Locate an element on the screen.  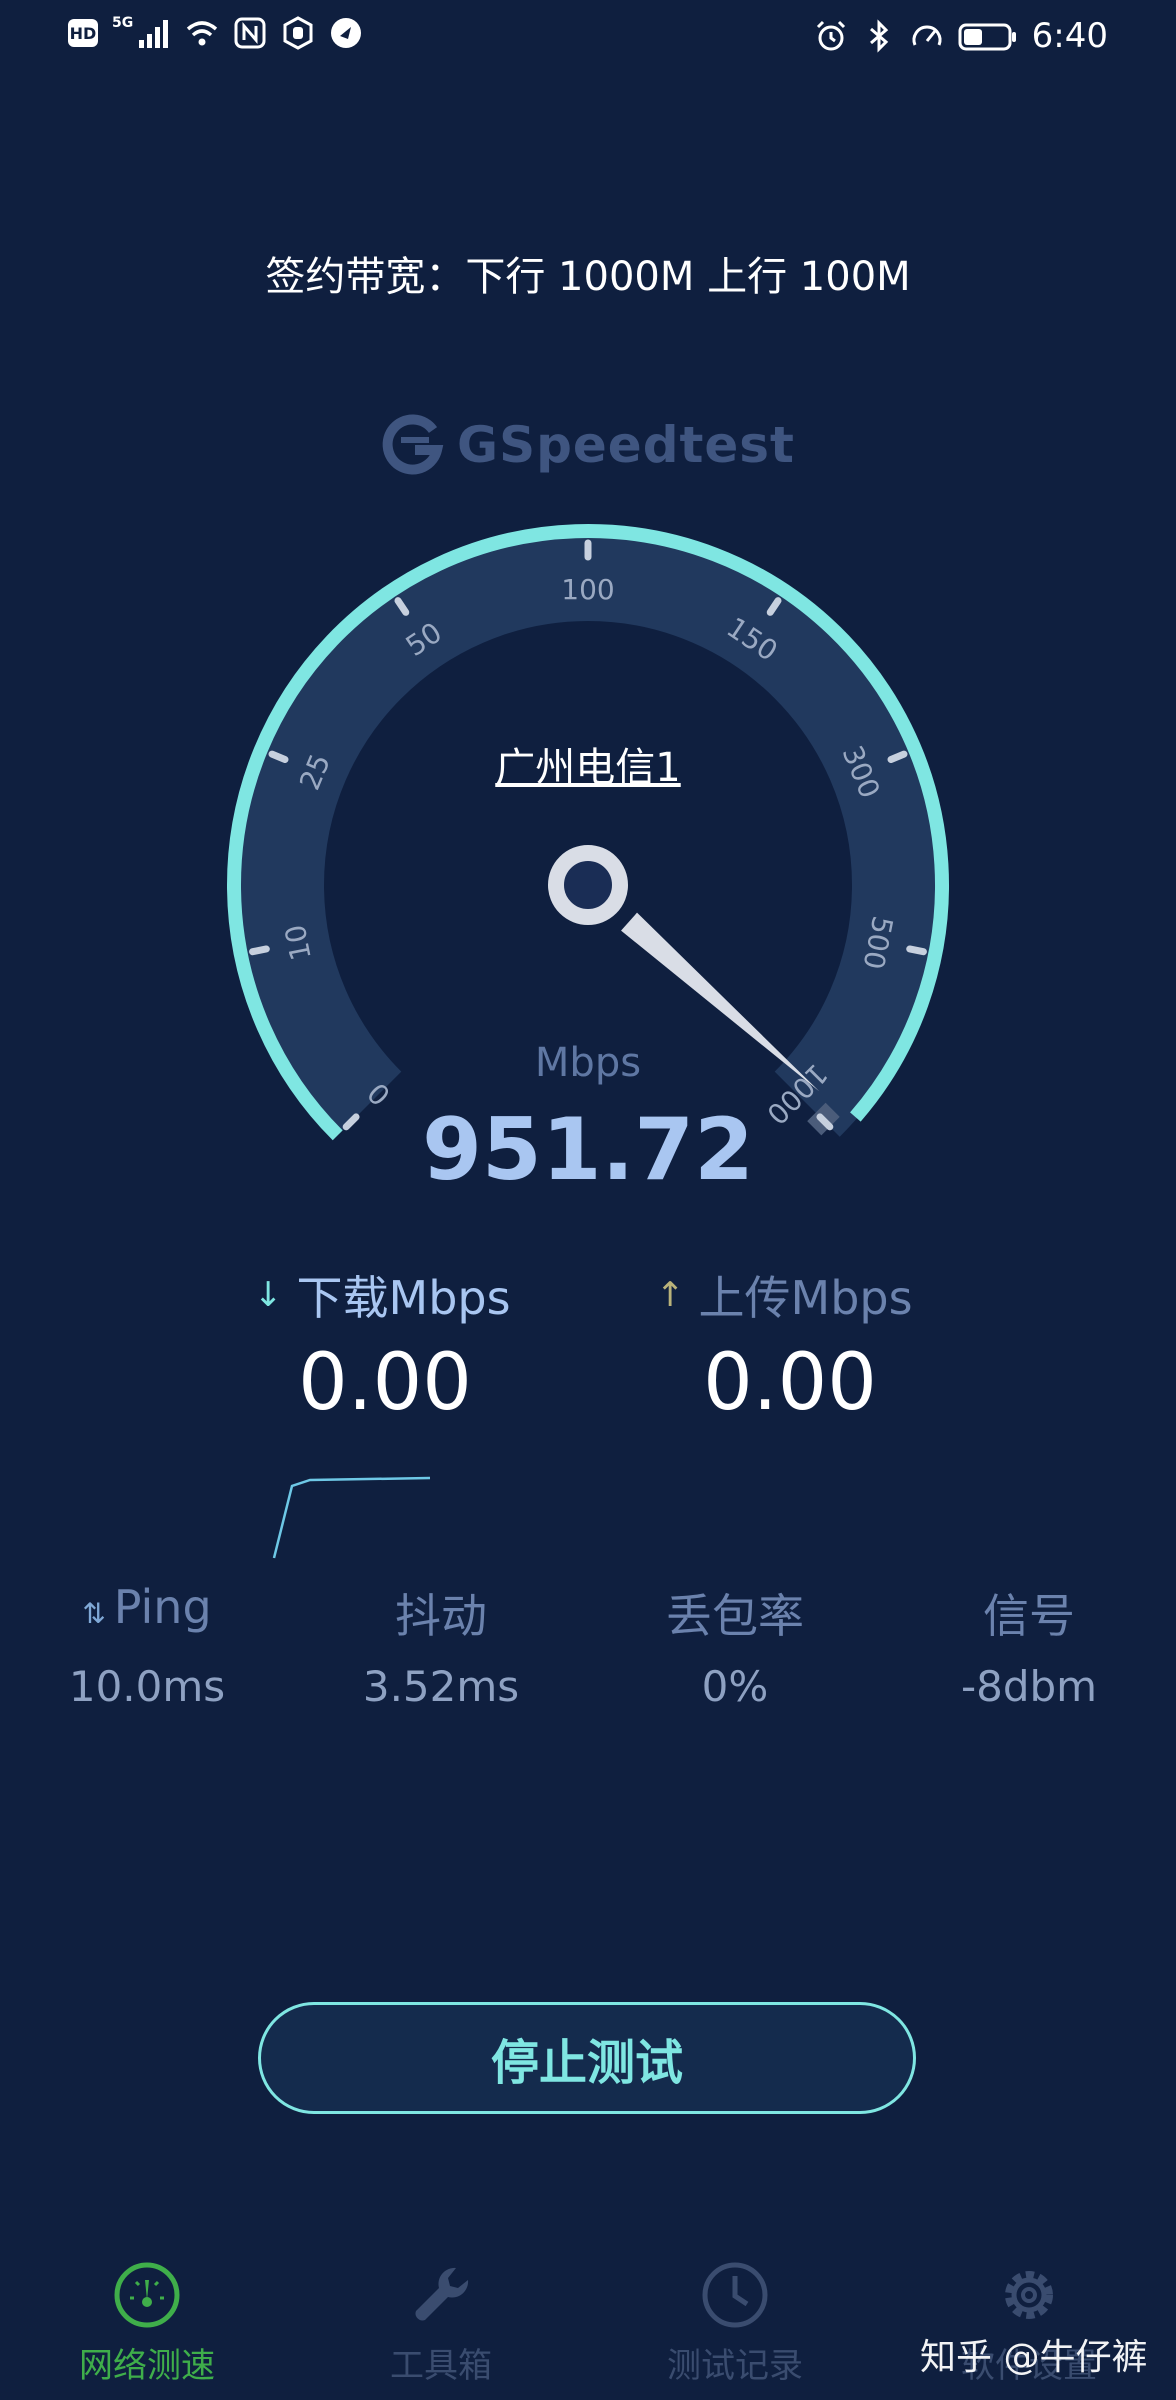
metric-label-ping: ⇅ Ping is located at coordinates (147, 1613).